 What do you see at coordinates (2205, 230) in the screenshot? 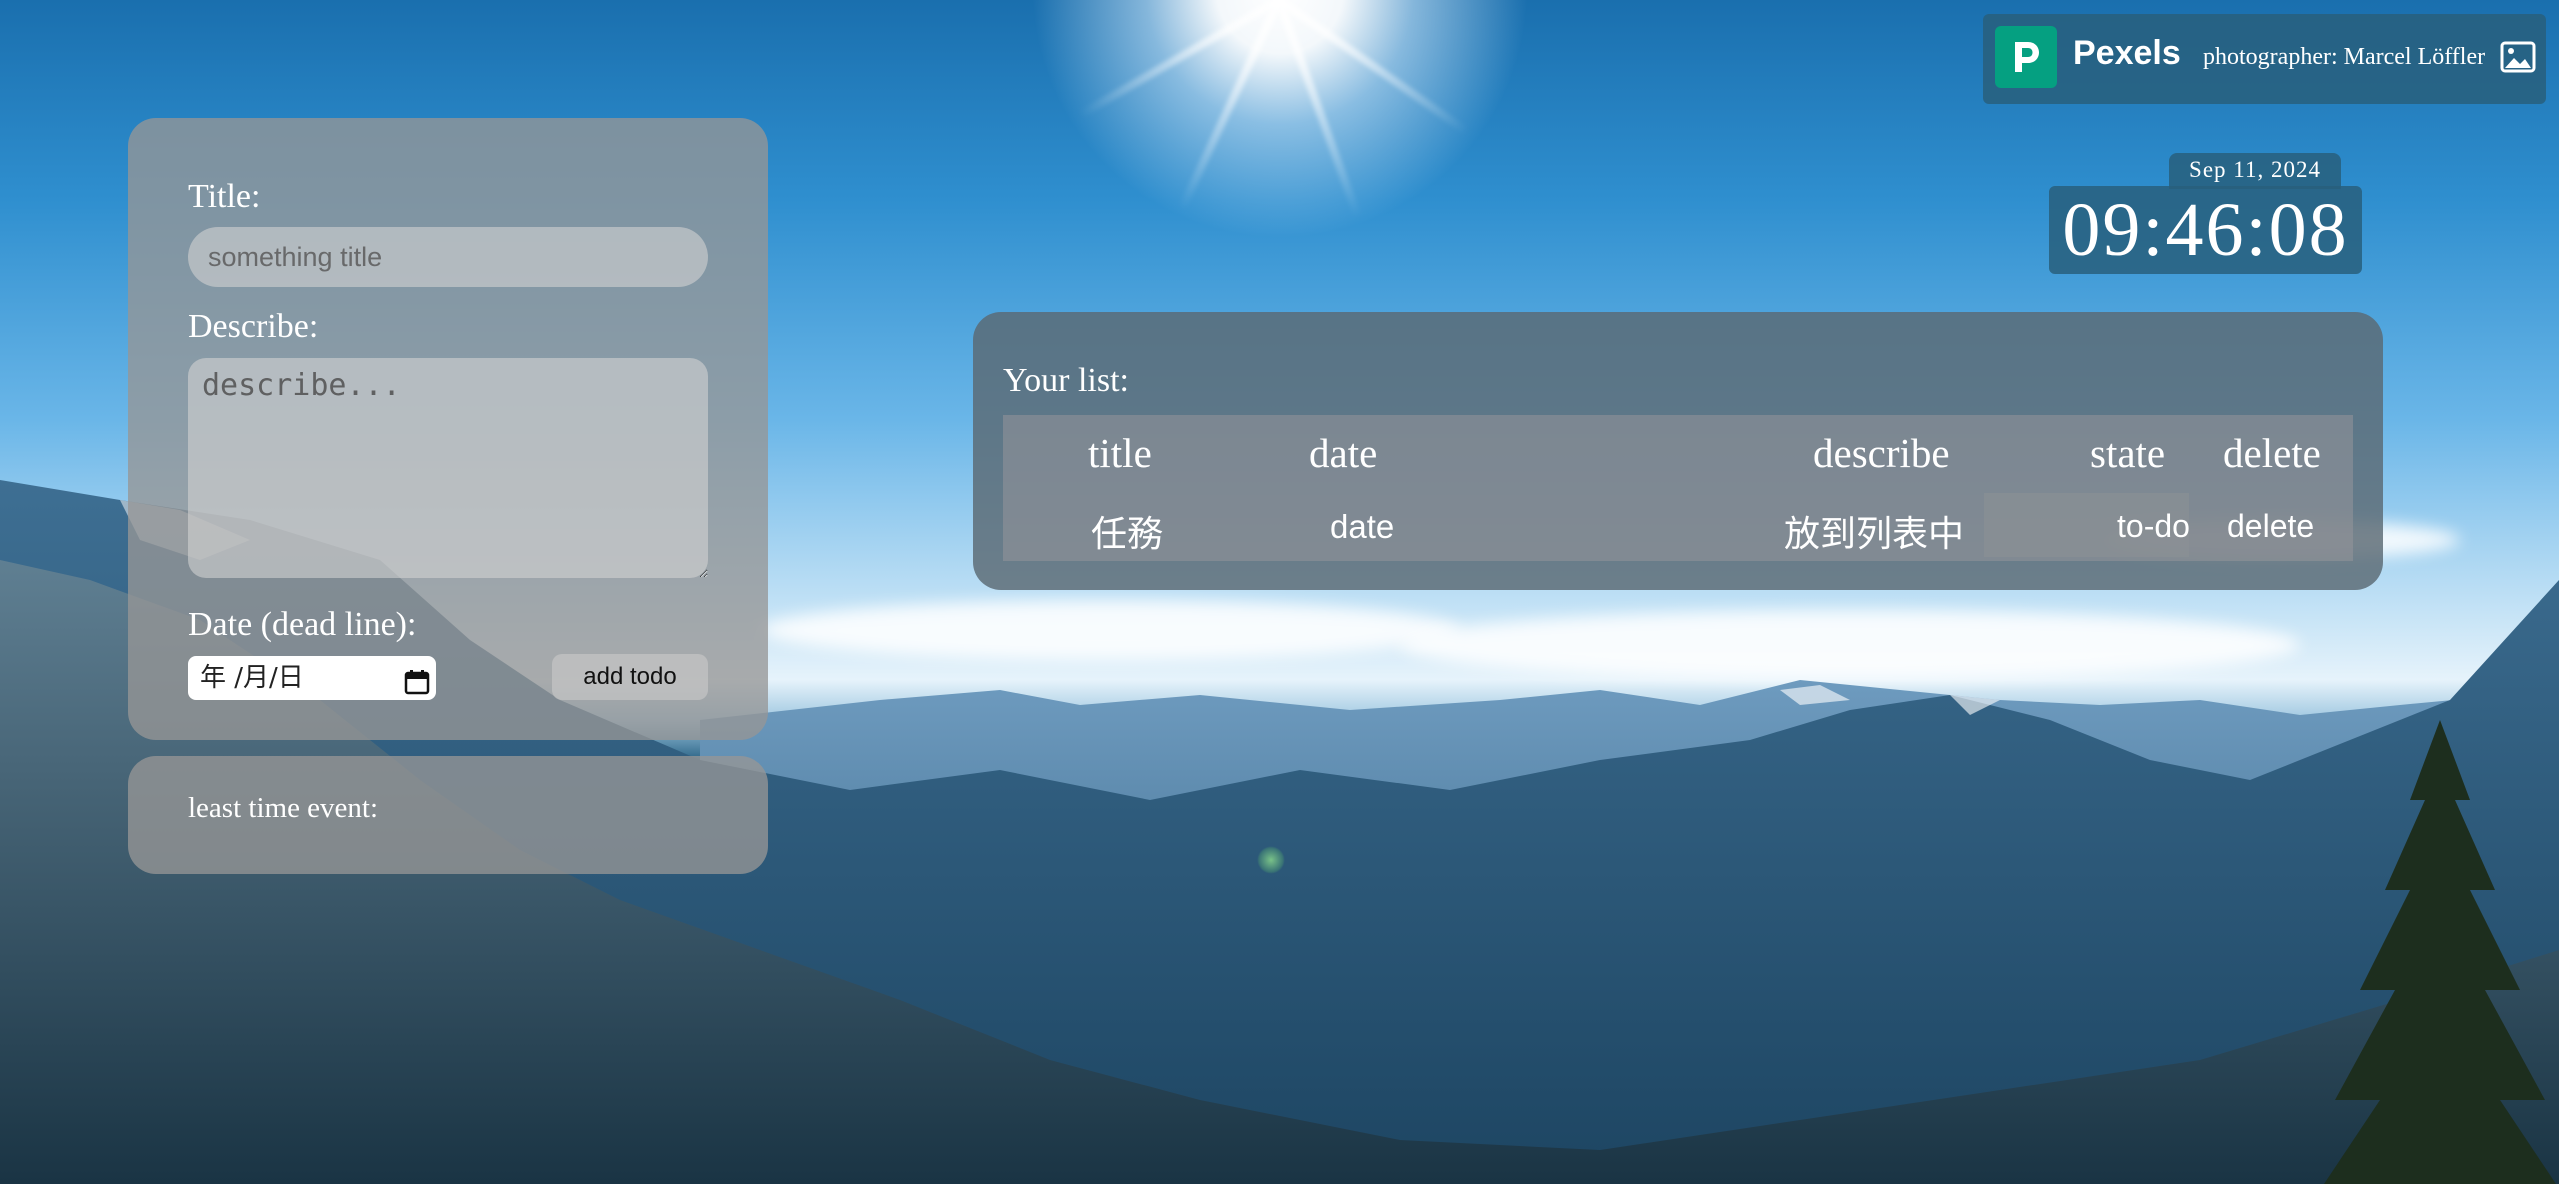
I see `clock-time: 09:46:08` at bounding box center [2205, 230].